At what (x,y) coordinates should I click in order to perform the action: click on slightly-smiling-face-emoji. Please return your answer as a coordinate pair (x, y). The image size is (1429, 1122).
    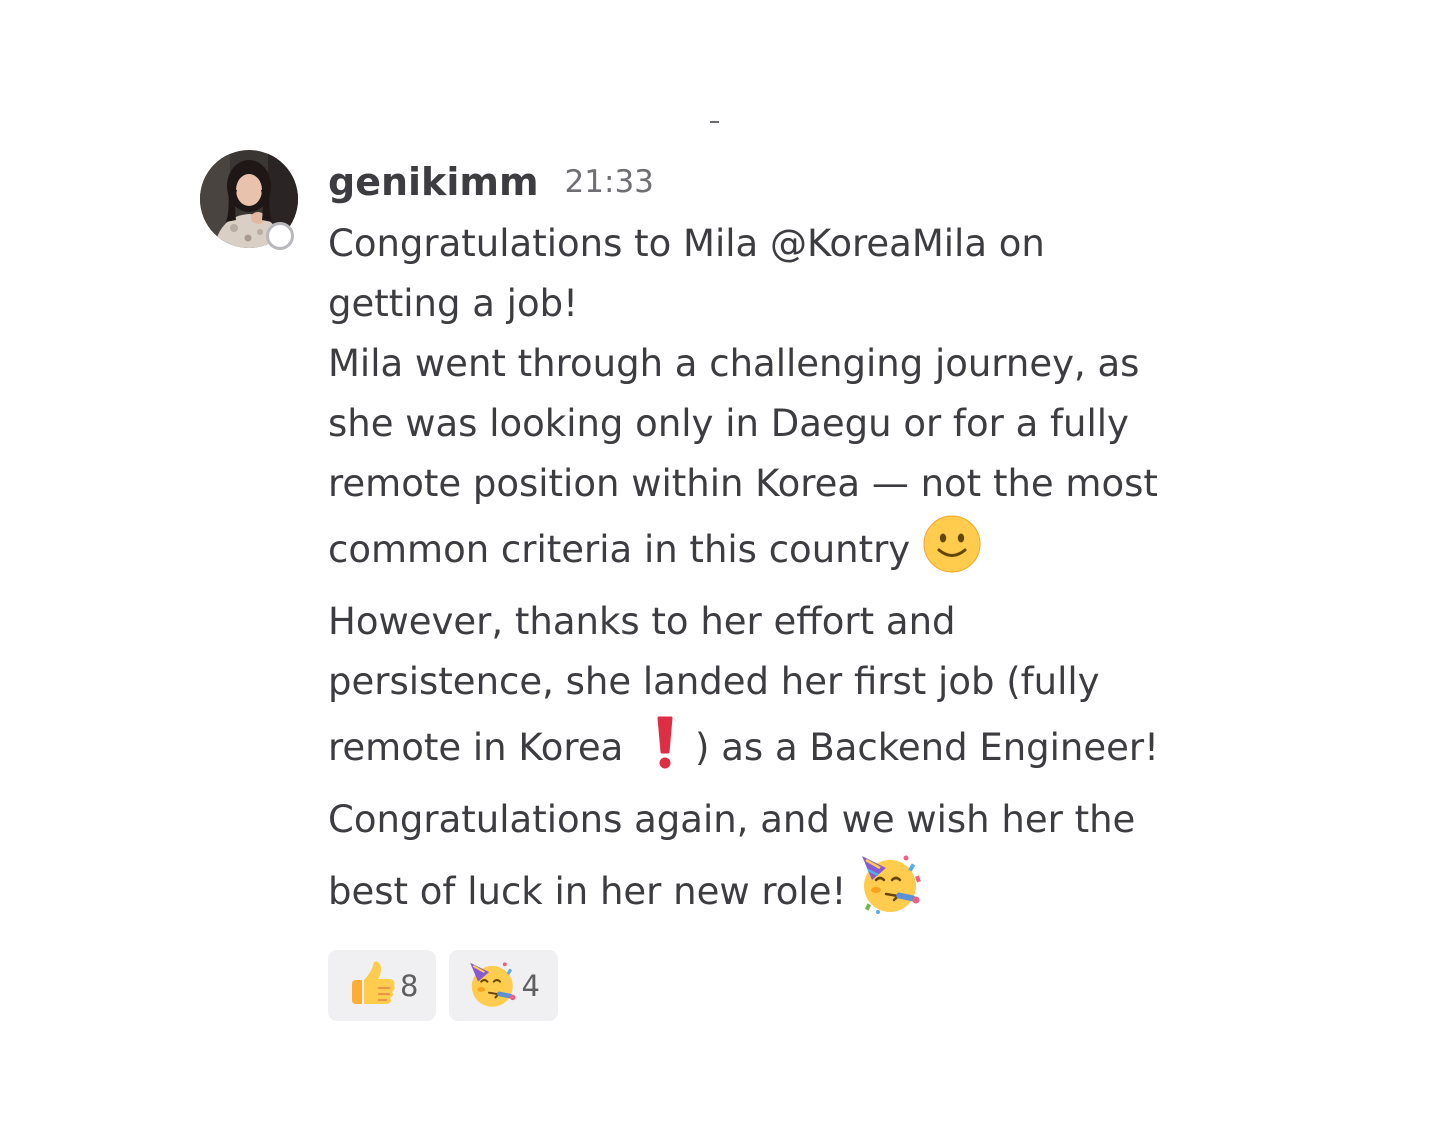
    Looking at the image, I should click on (952, 553).